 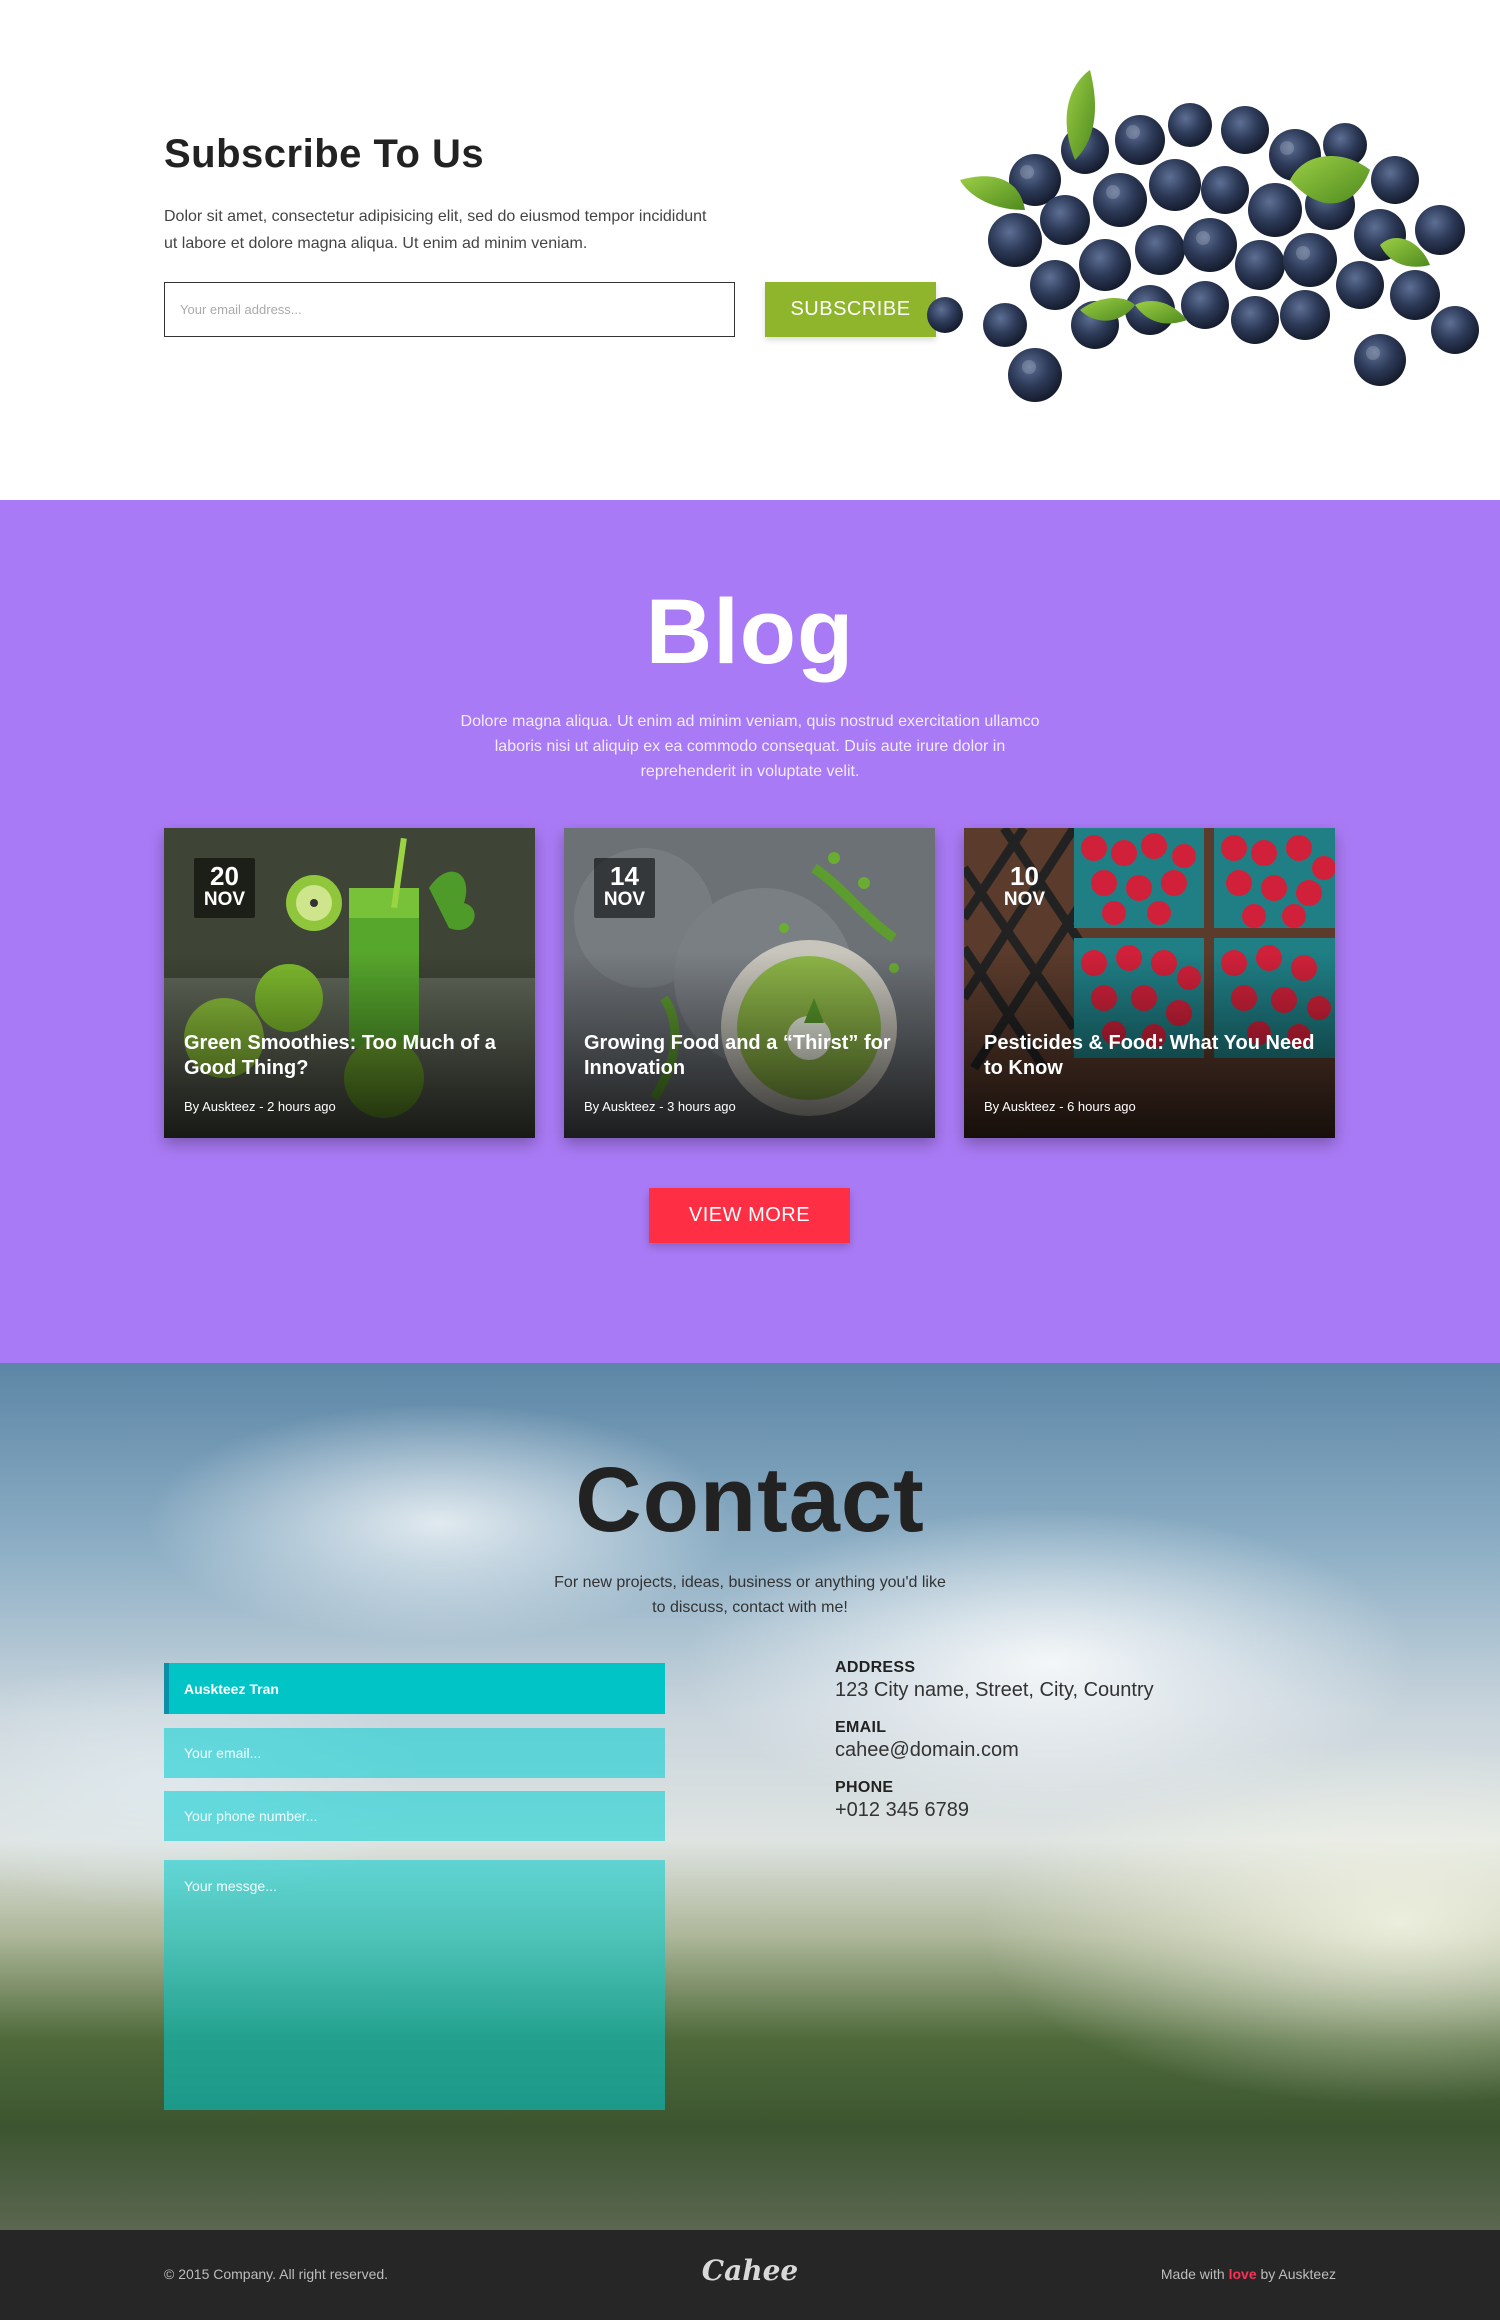 I want to click on blueberries-image, so click(x=1203, y=236).